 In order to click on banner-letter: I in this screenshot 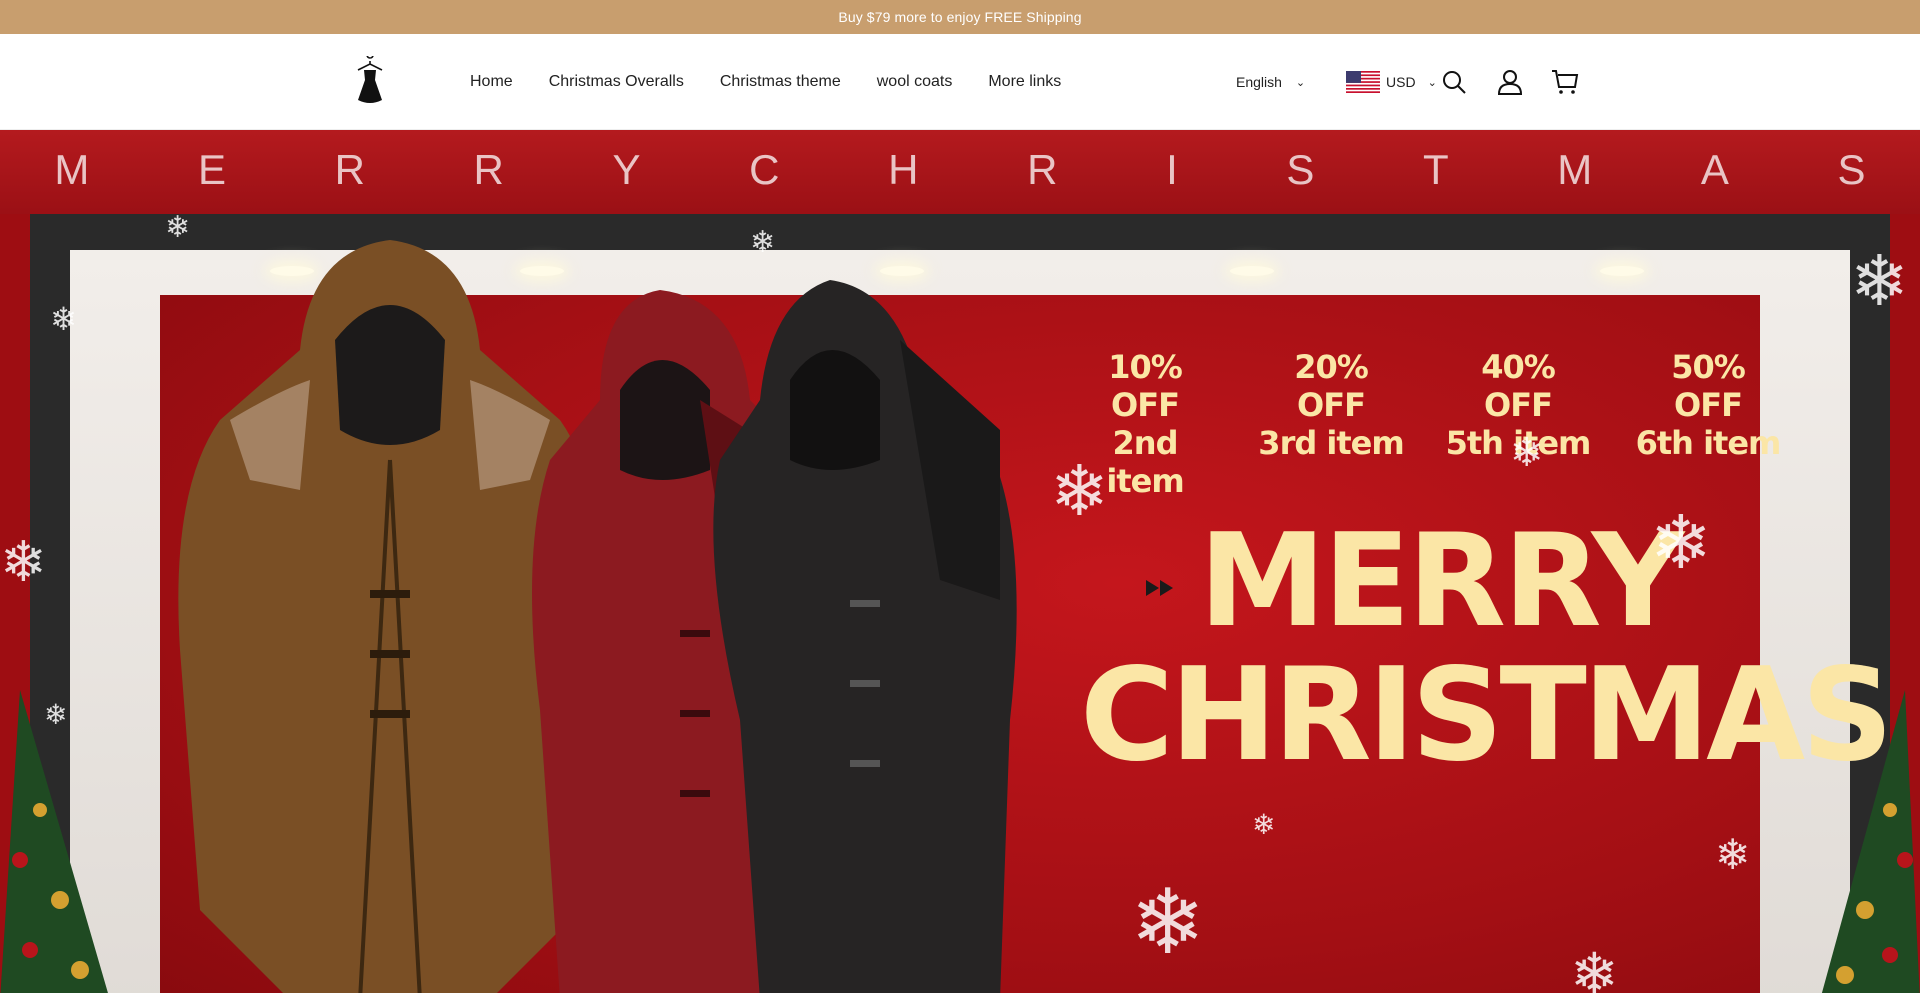, I will do `click(1172, 169)`.